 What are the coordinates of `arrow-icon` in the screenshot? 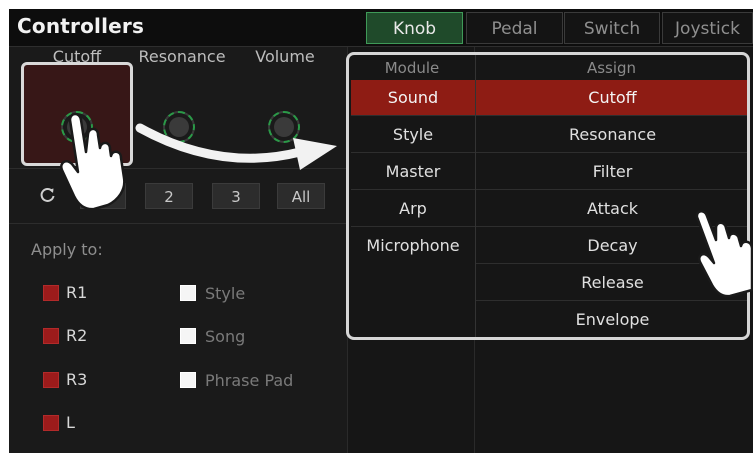 It's located at (236, 146).